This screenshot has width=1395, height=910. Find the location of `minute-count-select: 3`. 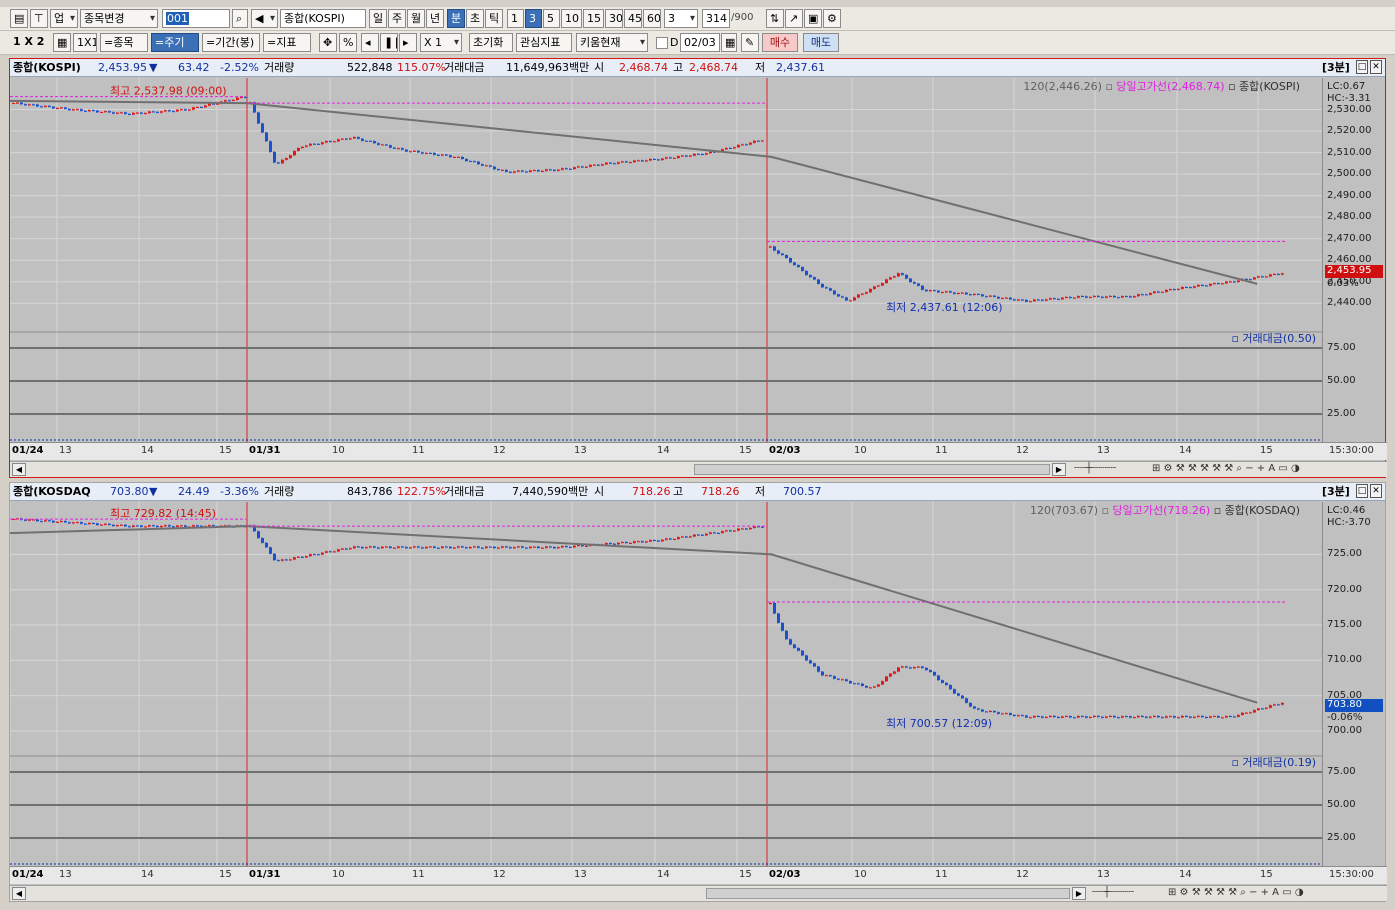

minute-count-select: 3 is located at coordinates (681, 18).